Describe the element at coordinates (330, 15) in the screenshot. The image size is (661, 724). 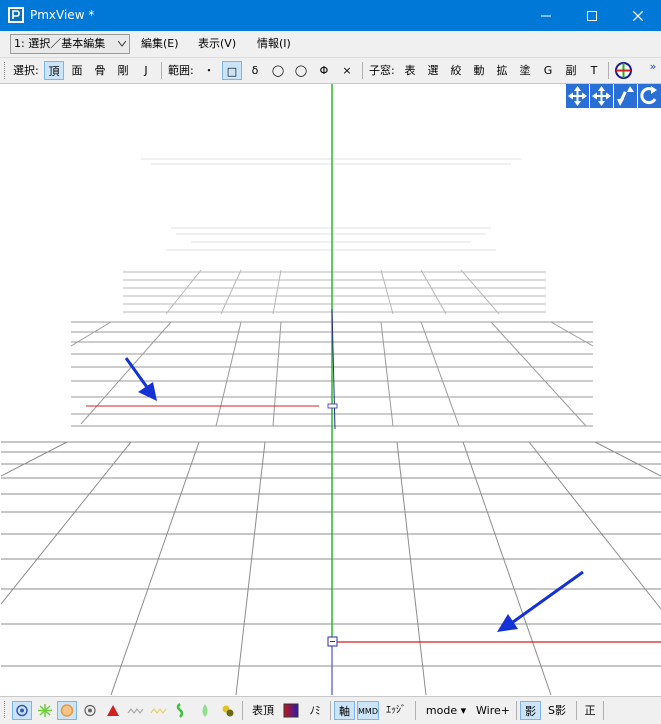
I see `title-bar: PmxView *` at that location.